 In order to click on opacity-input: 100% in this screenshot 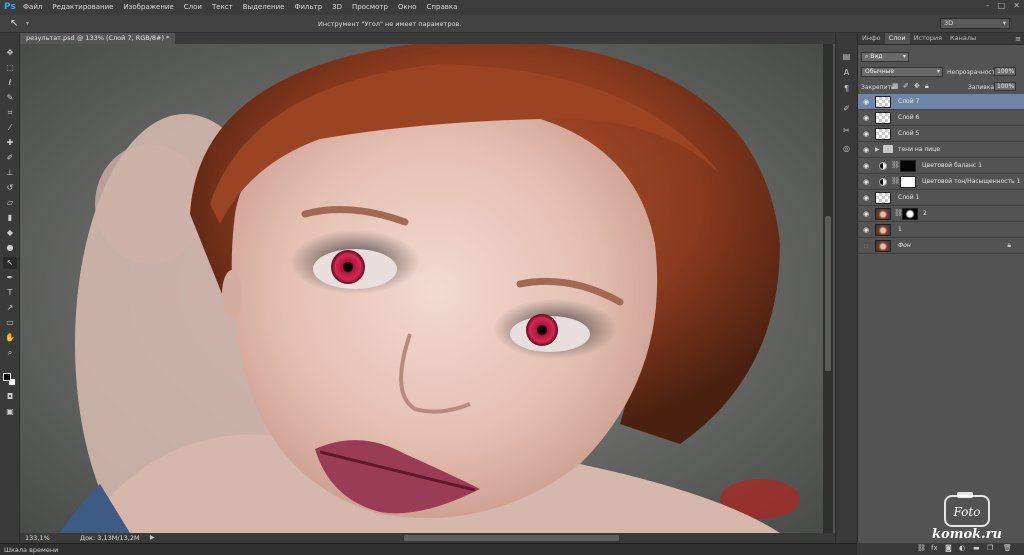, I will do `click(1005, 71)`.